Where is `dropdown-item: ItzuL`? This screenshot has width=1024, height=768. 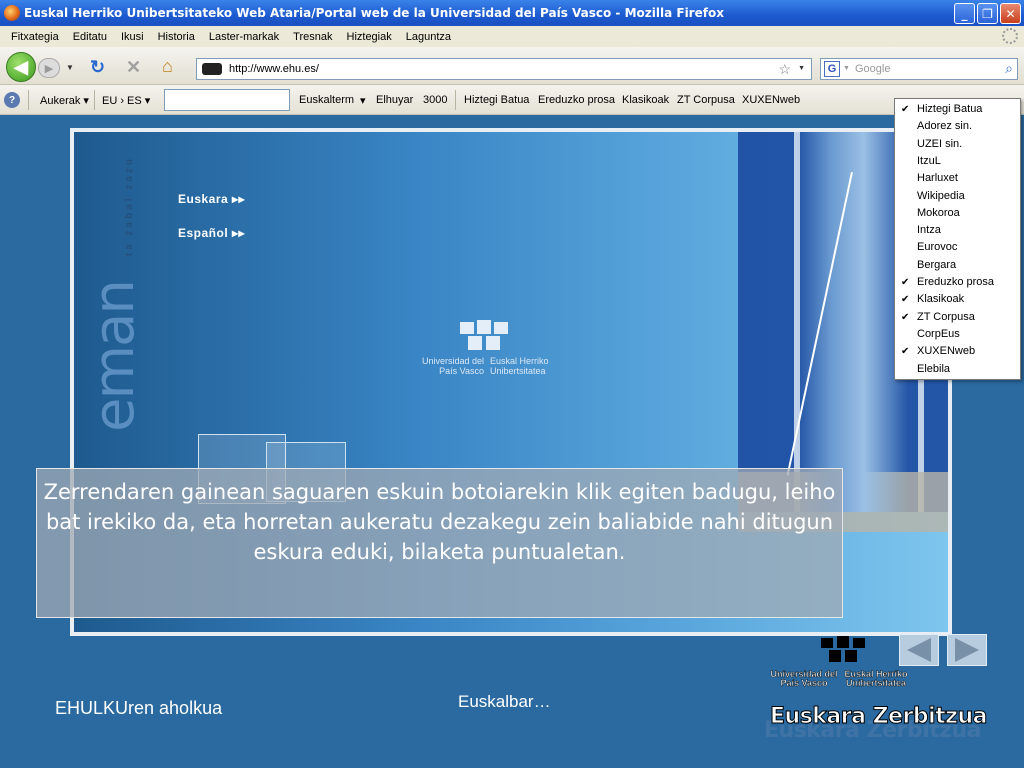 dropdown-item: ItzuL is located at coordinates (957, 161).